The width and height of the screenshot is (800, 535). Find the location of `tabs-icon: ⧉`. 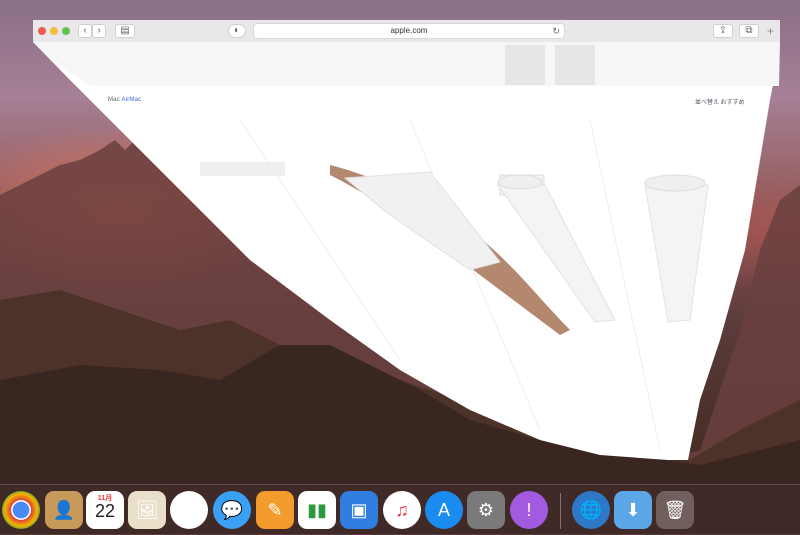

tabs-icon: ⧉ is located at coordinates (749, 30).